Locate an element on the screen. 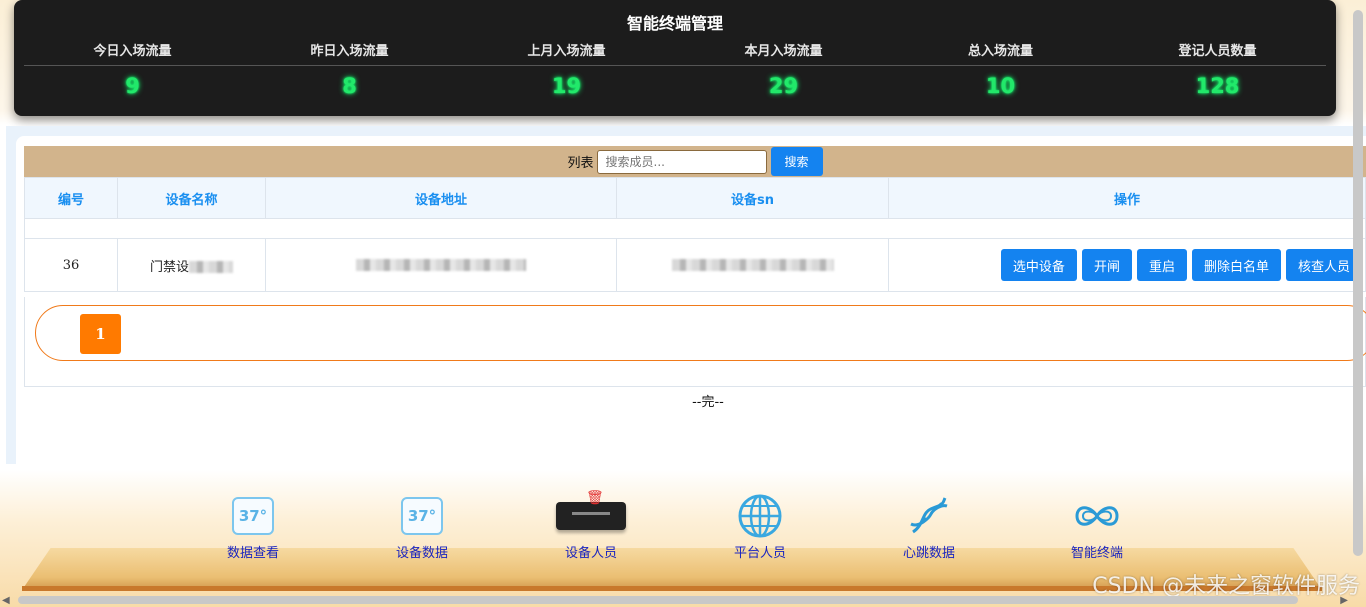 The image size is (1366, 607). row-actions: 选中设备 开闸 重启 删除白名单 核查人员 is located at coordinates (1127, 265).